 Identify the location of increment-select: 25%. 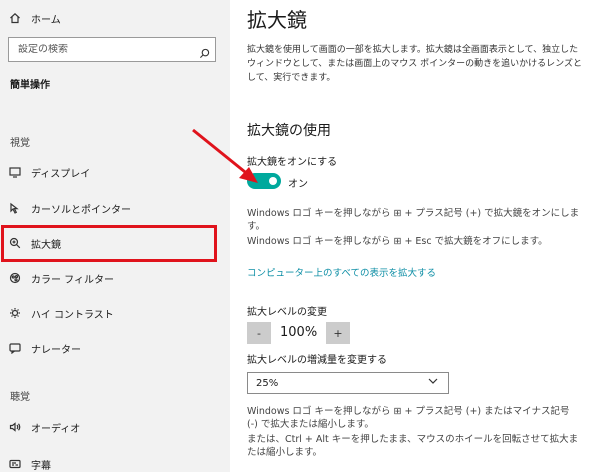
(348, 383).